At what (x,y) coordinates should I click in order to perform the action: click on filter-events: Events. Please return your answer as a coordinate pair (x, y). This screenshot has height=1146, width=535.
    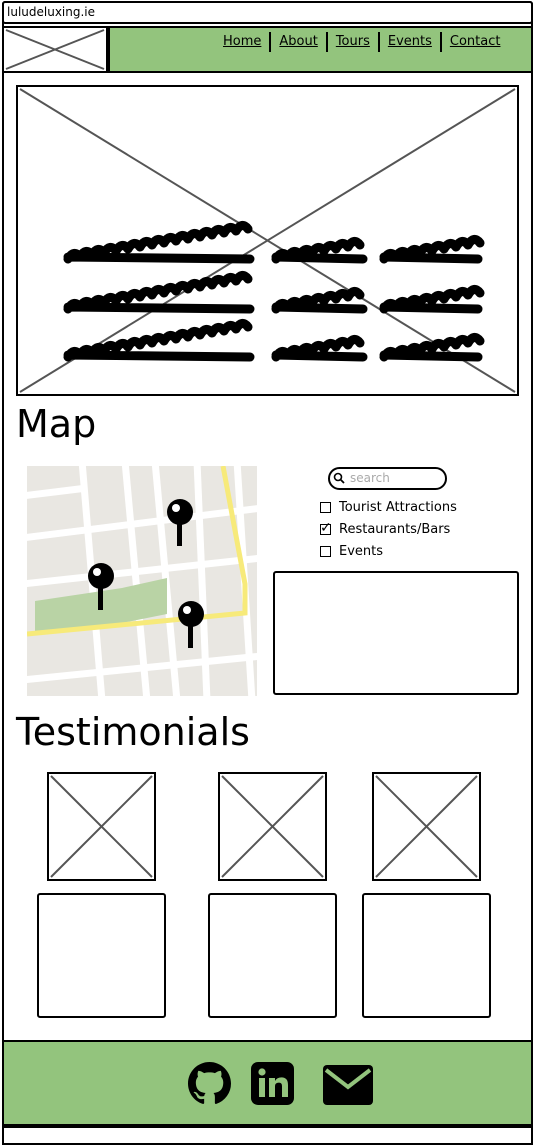
    Looking at the image, I should click on (351, 551).